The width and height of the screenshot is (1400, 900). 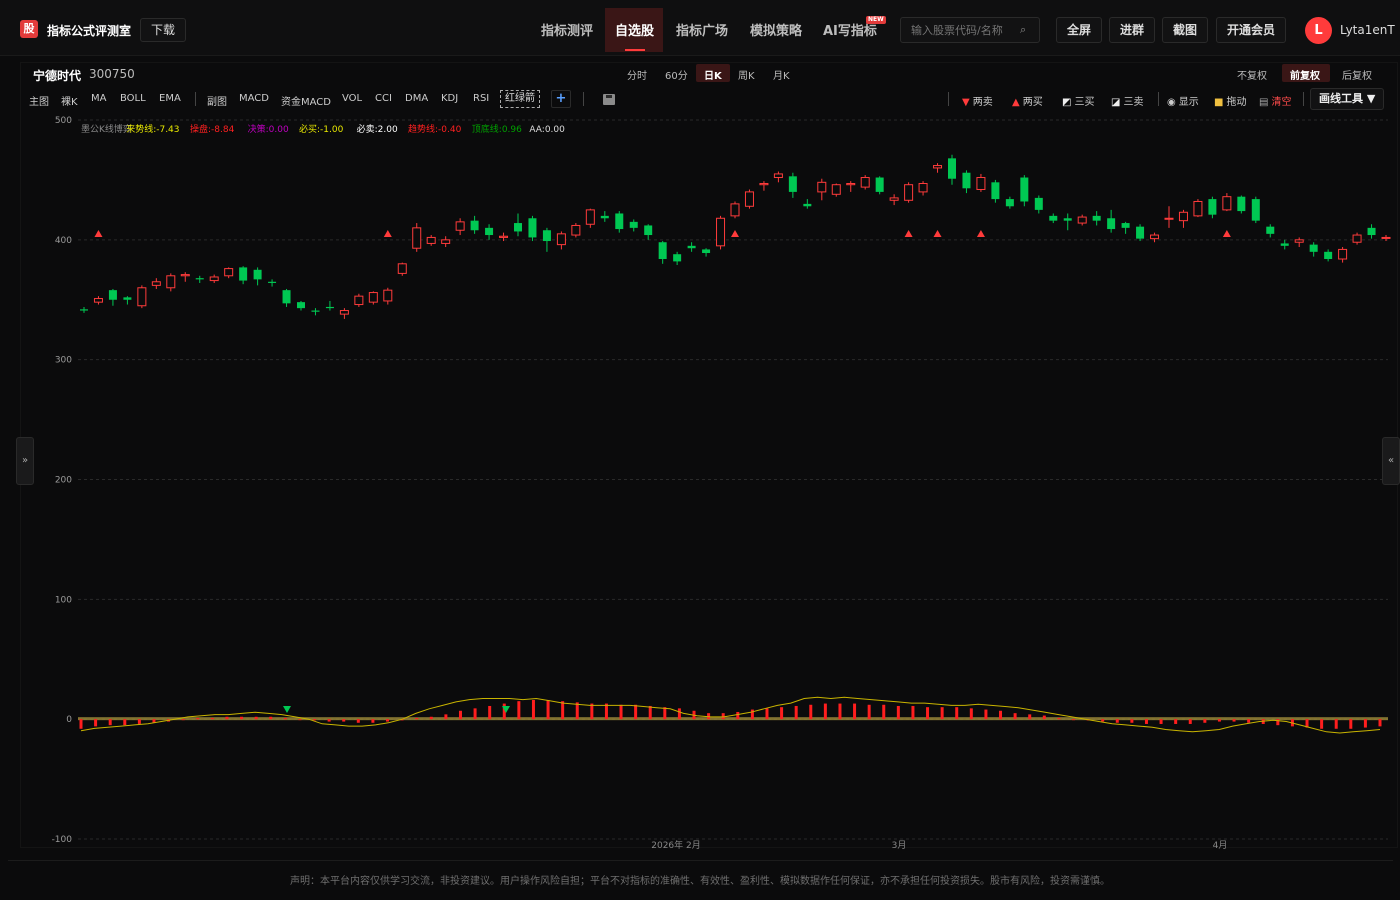 I want to click on footer-divider, so click(x=700, y=860).